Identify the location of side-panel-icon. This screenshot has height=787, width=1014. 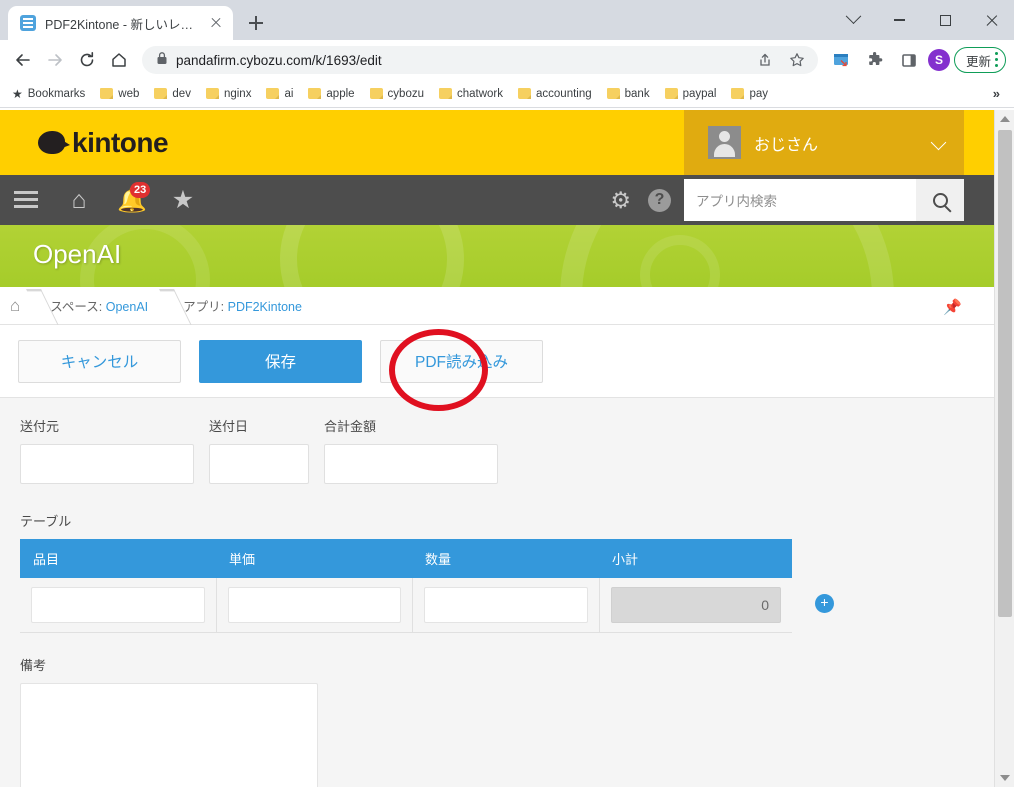
(909, 60).